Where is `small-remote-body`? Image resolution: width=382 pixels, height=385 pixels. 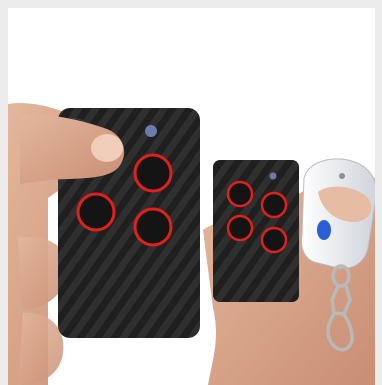
small-remote-body is located at coordinates (256, 231).